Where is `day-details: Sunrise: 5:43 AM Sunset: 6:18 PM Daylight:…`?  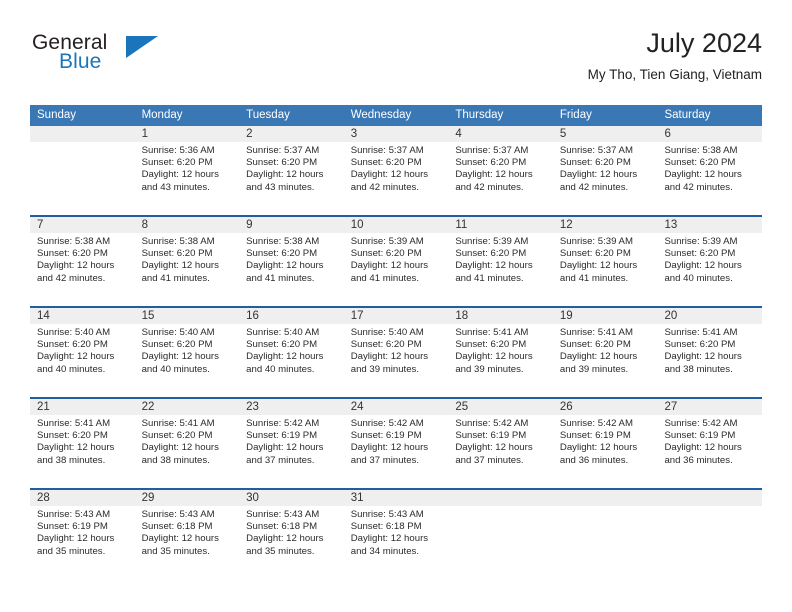
day-details: Sunrise: 5:43 AM Sunset: 6:18 PM Daylight:… is located at coordinates (293, 533).